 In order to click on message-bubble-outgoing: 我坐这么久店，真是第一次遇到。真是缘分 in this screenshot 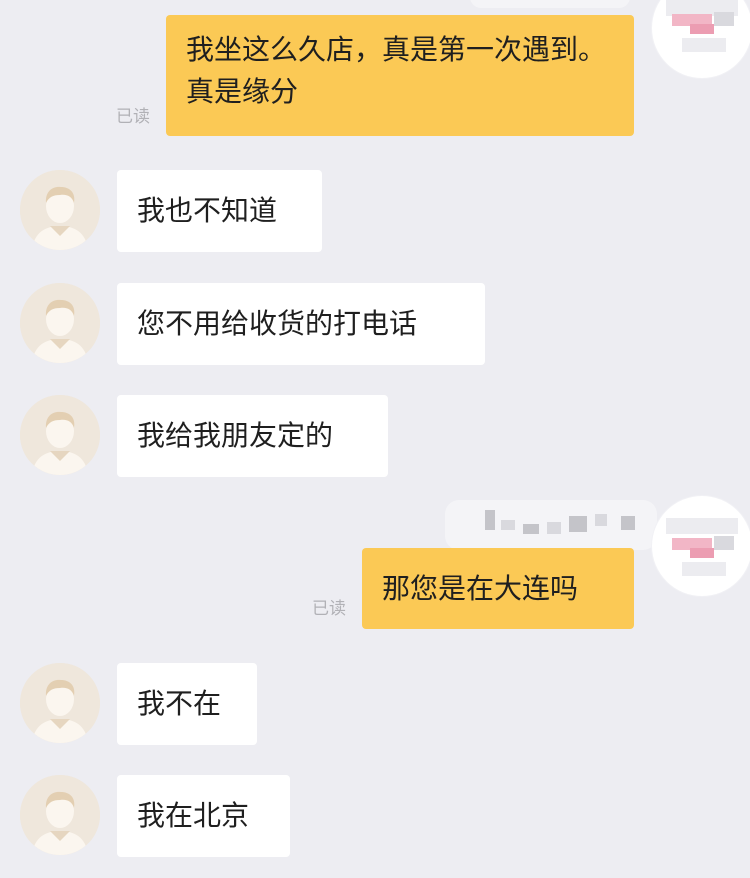, I will do `click(400, 75)`.